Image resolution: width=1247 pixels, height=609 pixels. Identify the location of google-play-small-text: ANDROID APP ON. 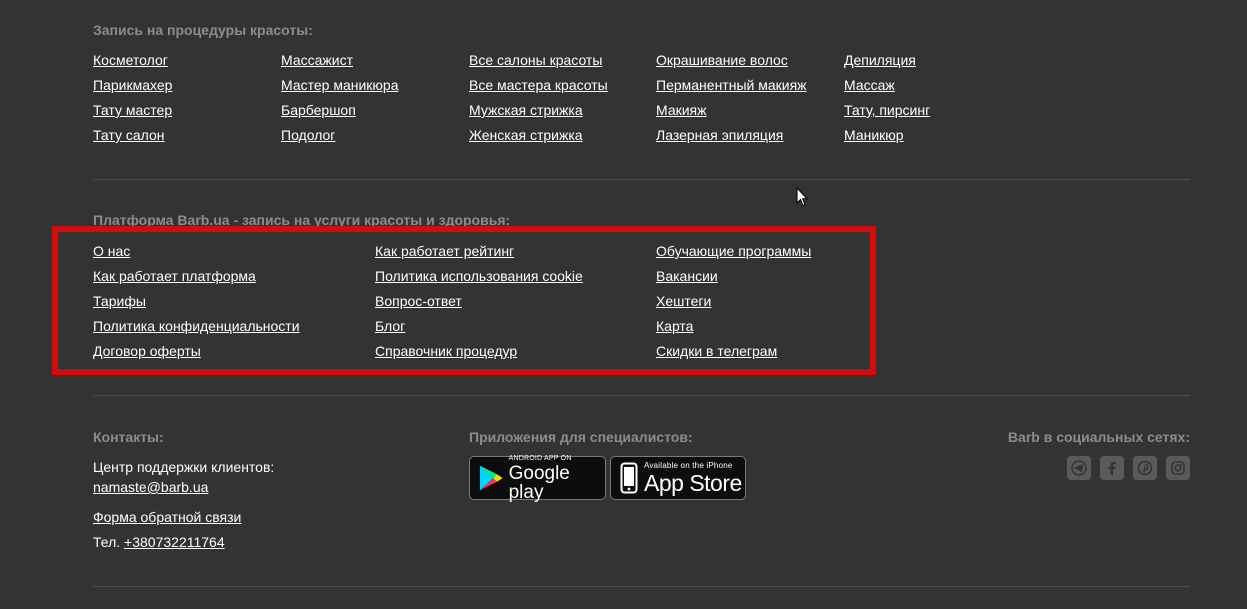
(540, 458).